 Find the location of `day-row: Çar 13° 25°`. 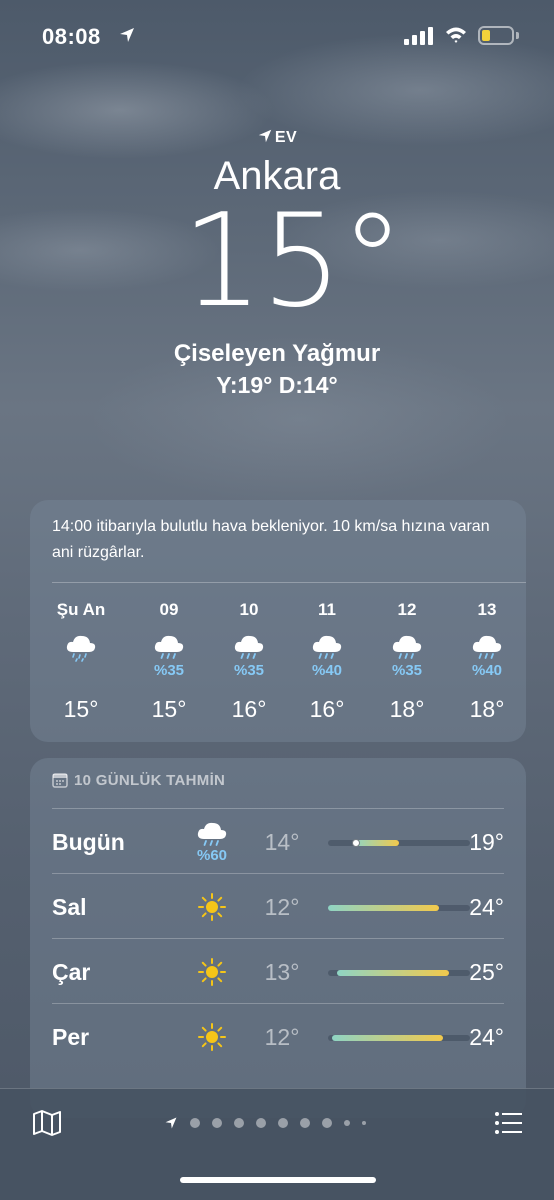

day-row: Çar 13° 25° is located at coordinates (278, 970).